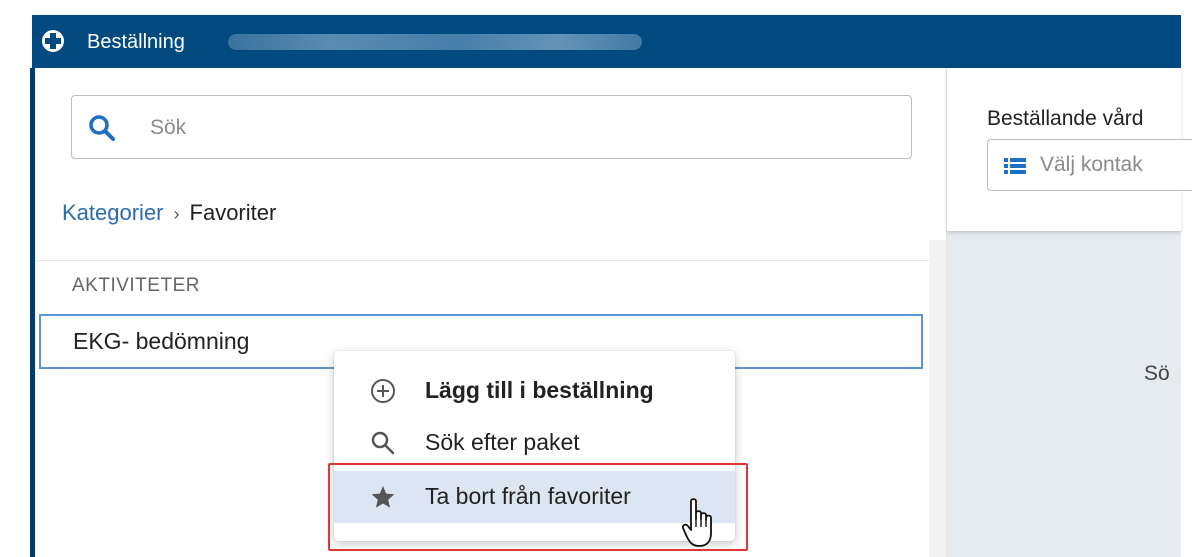 The height and width of the screenshot is (557, 1192). What do you see at coordinates (1015, 168) in the screenshot?
I see `list-icon` at bounding box center [1015, 168].